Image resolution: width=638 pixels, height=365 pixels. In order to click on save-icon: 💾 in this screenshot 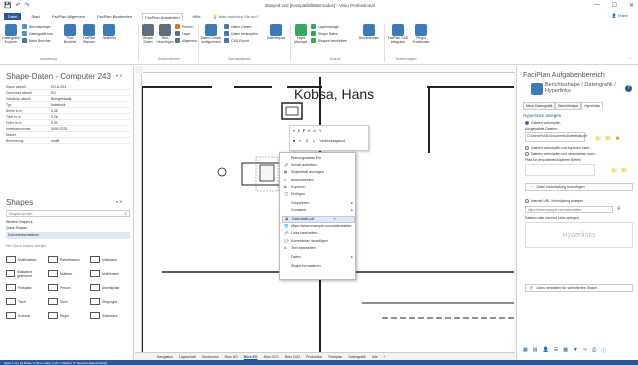, I will do `click(7, 5)`.